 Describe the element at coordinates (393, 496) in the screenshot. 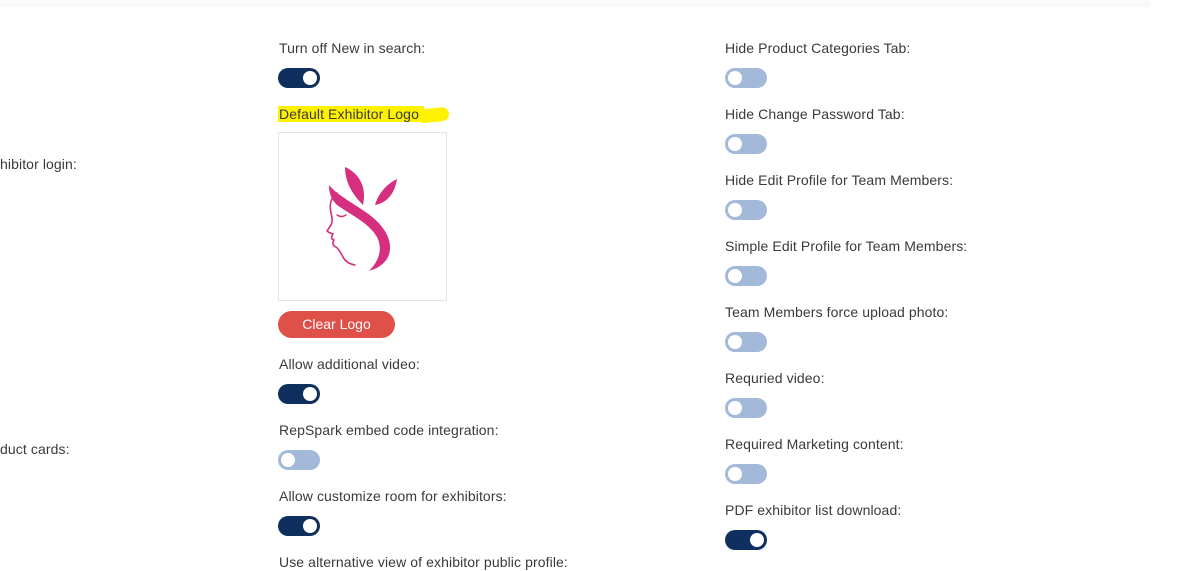

I see `customize-room-label: Allow customize room for exhibitors:` at that location.